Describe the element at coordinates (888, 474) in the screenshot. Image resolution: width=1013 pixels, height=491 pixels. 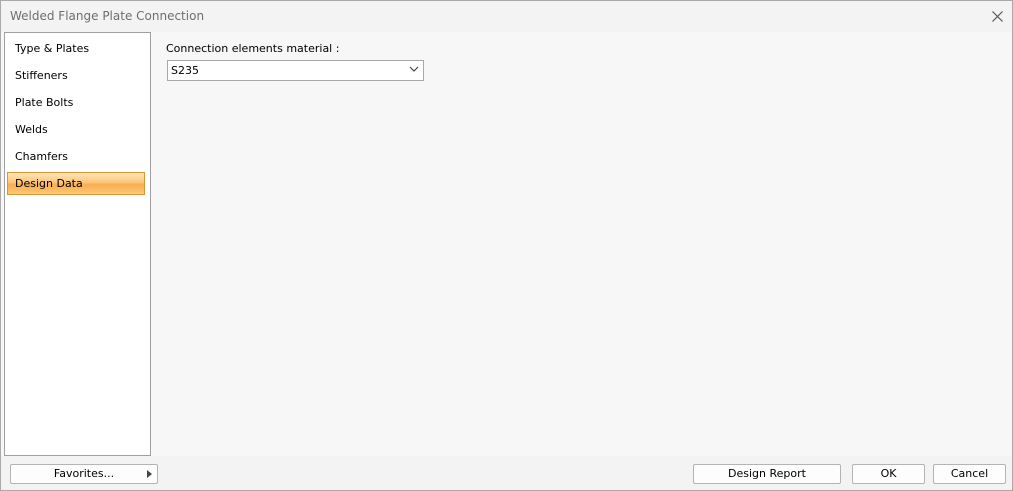
I see `ok-button: OK` at that location.